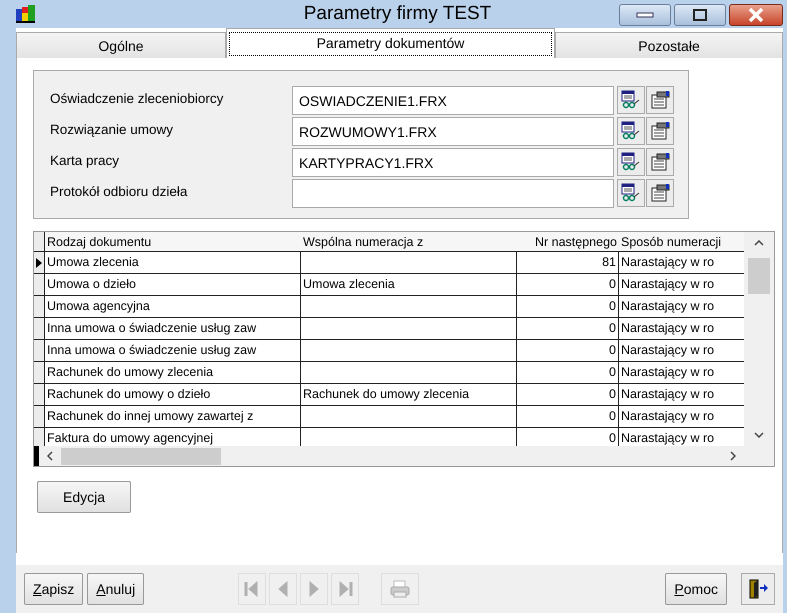  Describe the element at coordinates (696, 589) in the screenshot. I see `help-button: Pomoc` at that location.